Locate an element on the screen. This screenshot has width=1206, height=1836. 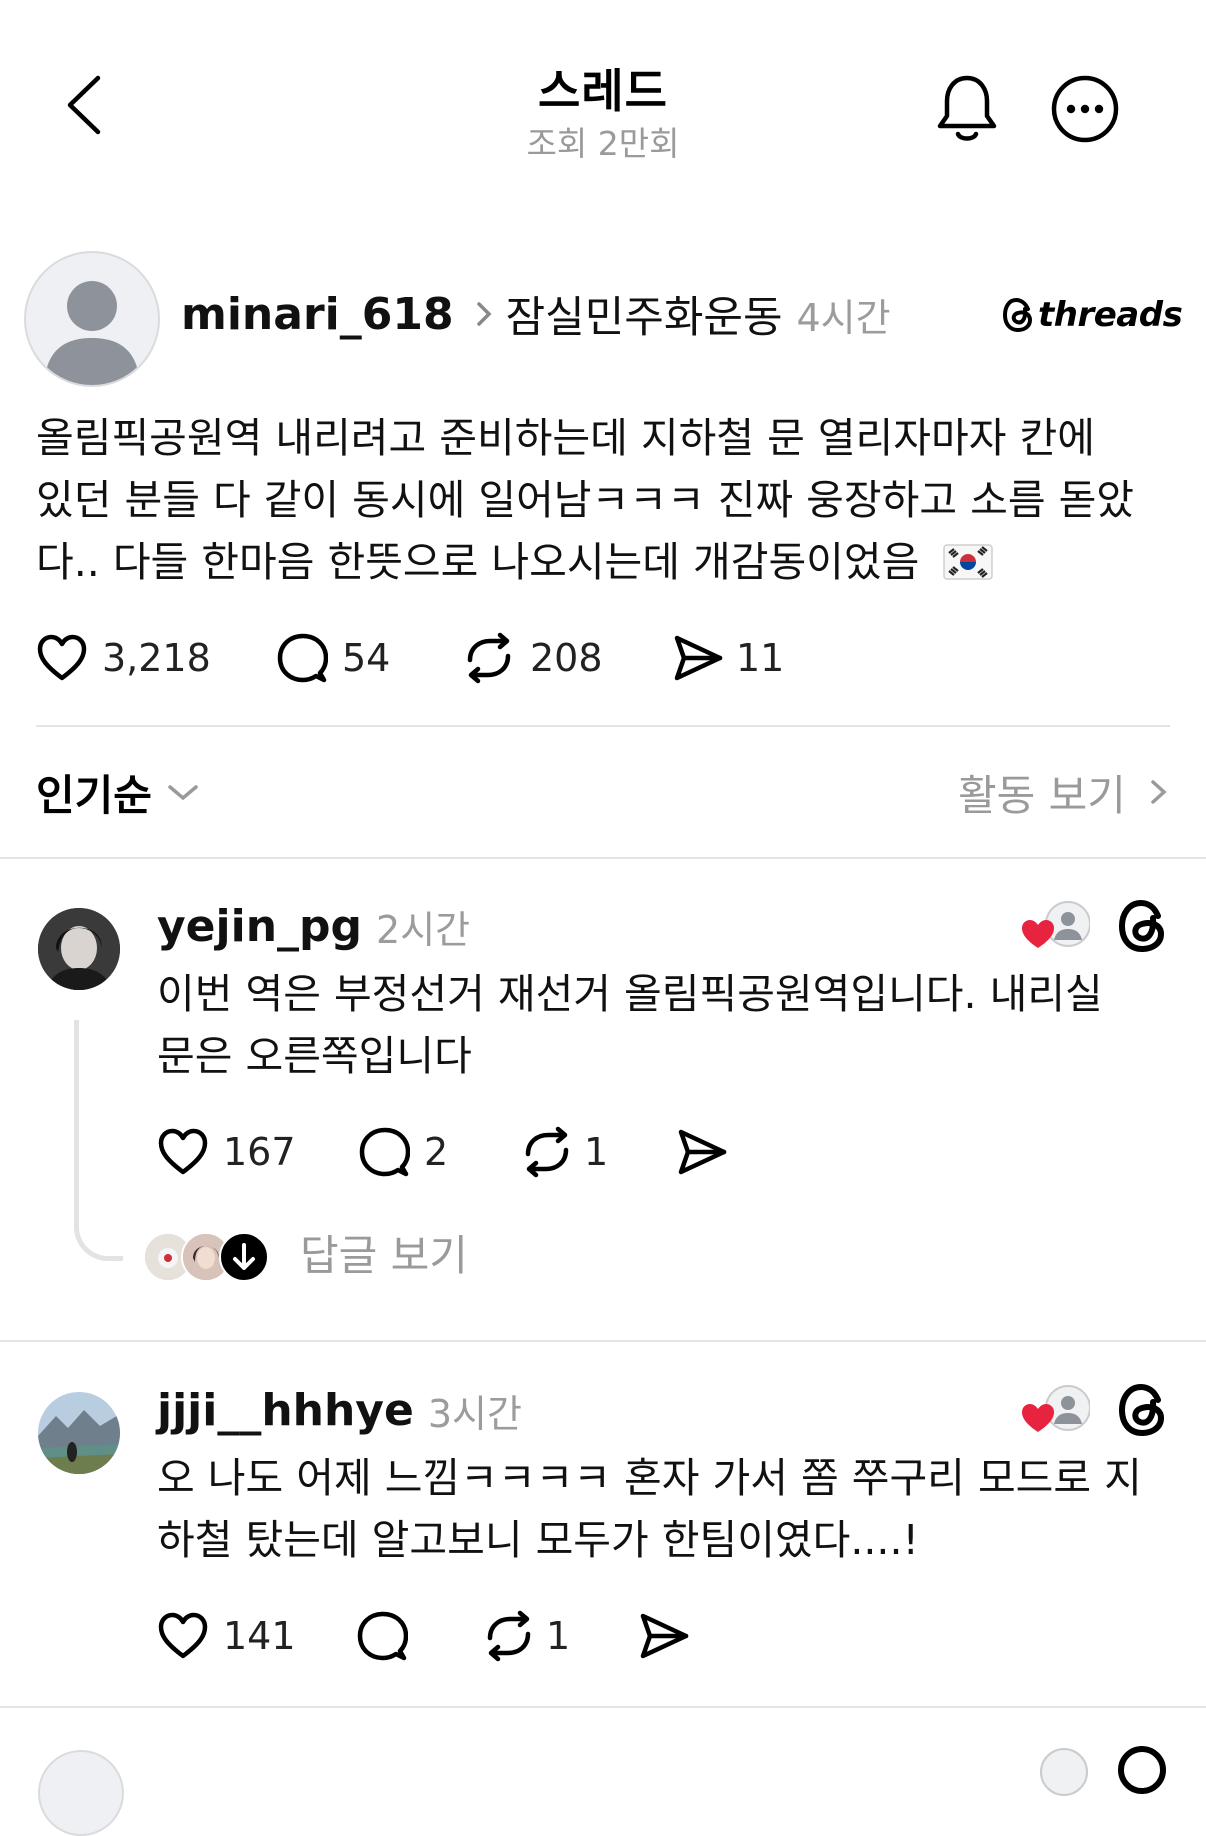
repost-button: 208 is located at coordinates (532, 658).